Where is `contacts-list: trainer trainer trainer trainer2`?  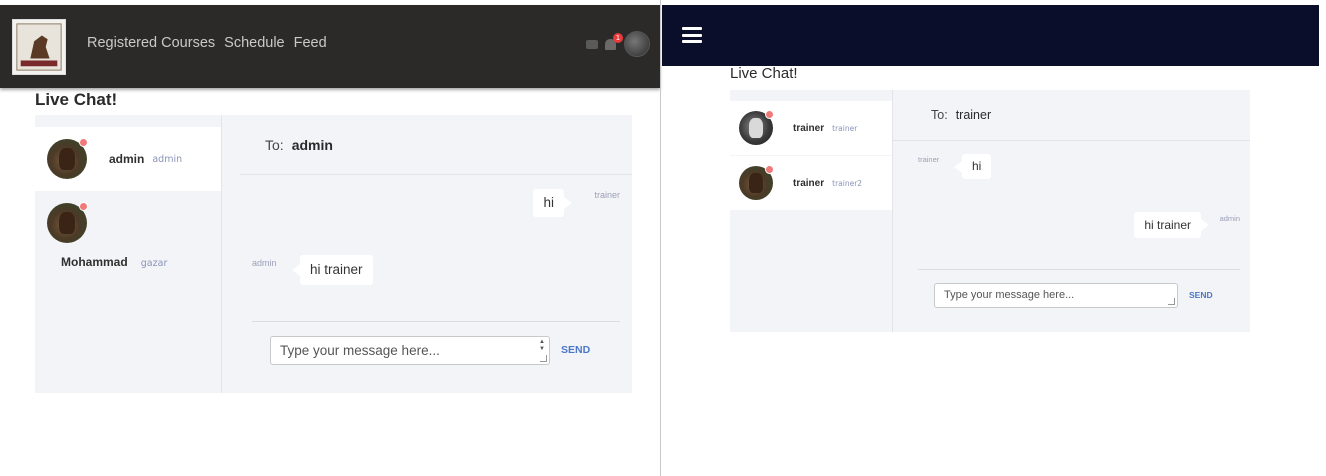
contacts-list: trainer trainer trainer trainer2 is located at coordinates (811, 211).